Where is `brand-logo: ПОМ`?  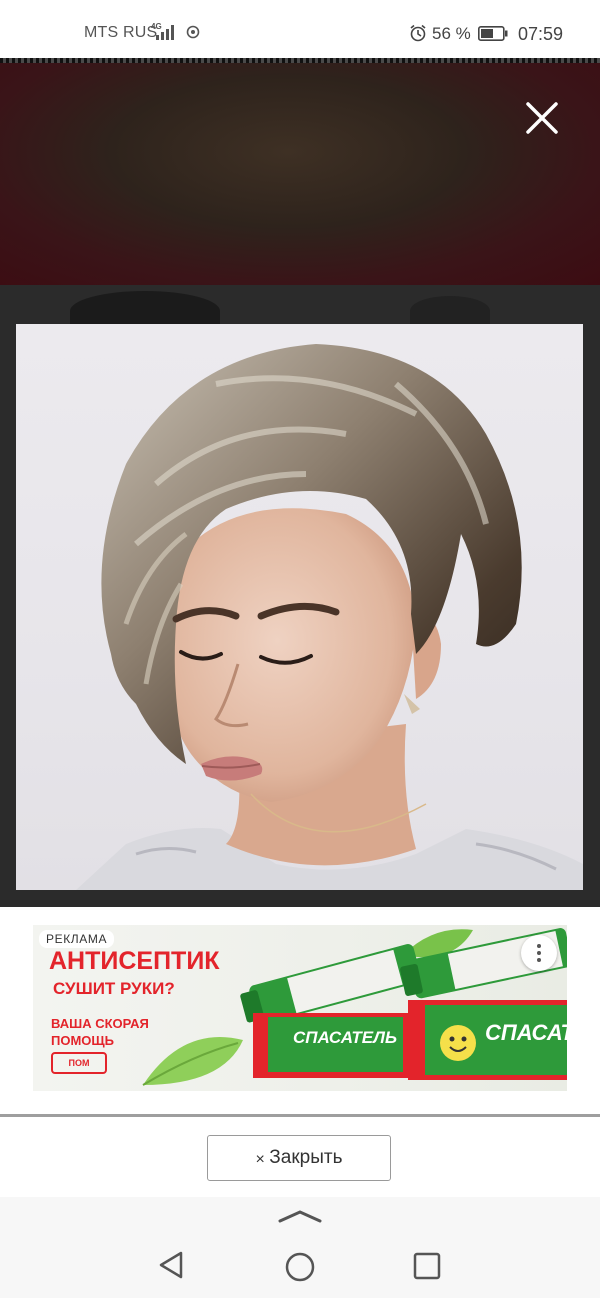
brand-logo: ПОМ is located at coordinates (79, 1063).